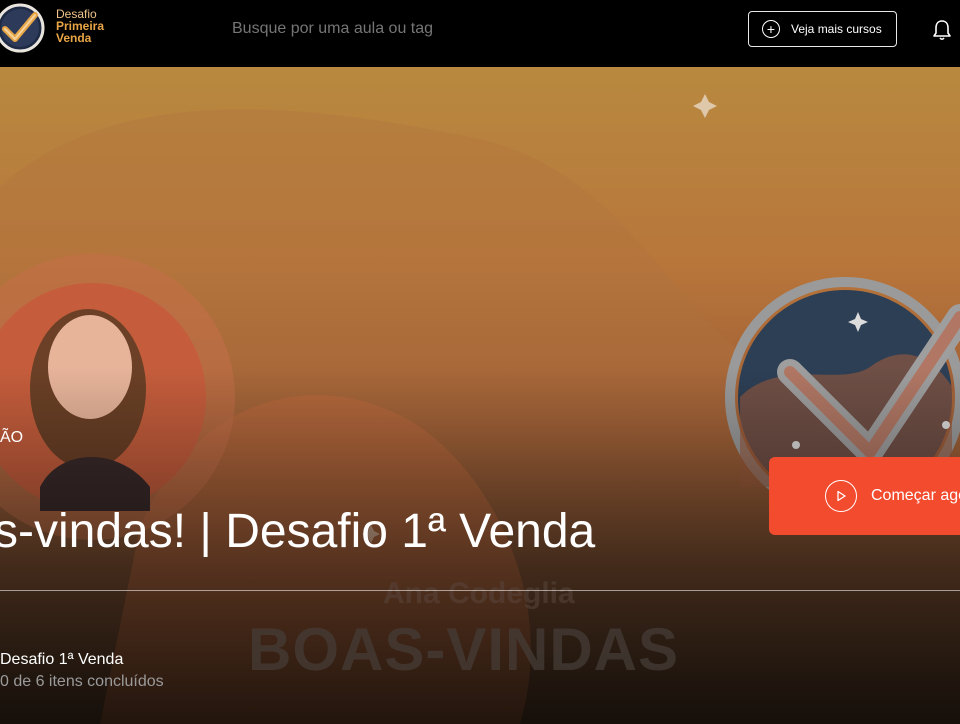  What do you see at coordinates (915, 495) in the screenshot?
I see `start-now-label: Começar agora` at bounding box center [915, 495].